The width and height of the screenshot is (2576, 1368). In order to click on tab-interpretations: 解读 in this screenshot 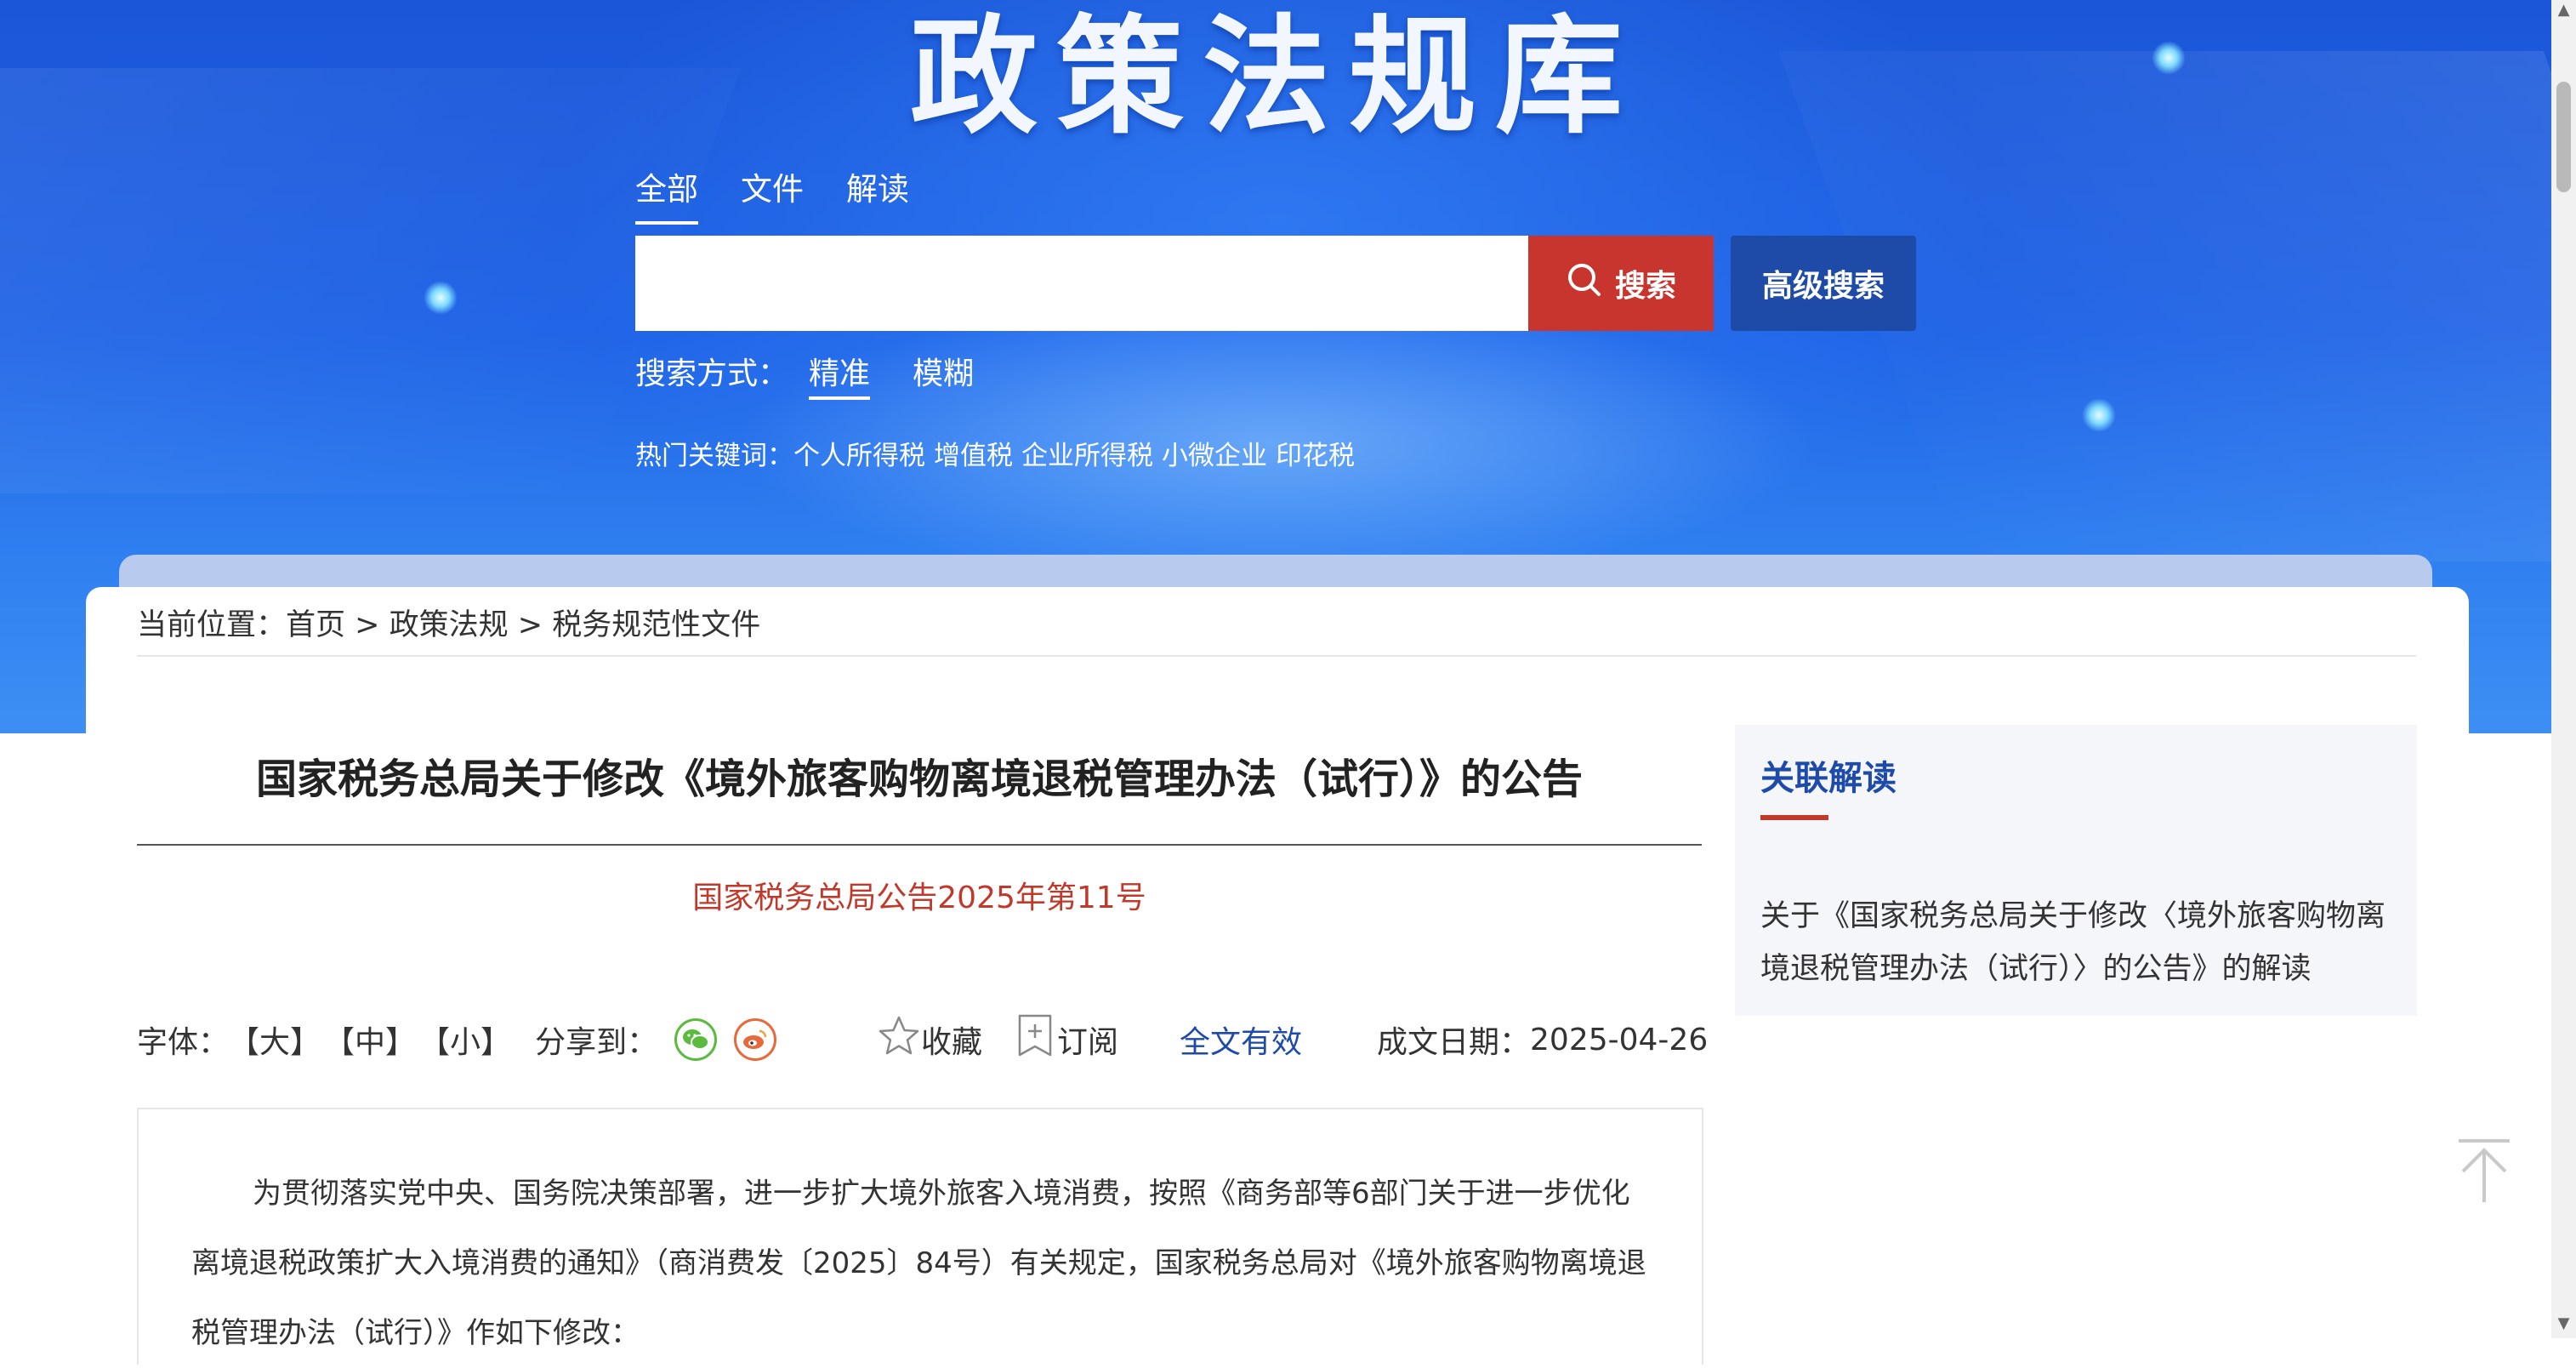, I will do `click(877, 194)`.